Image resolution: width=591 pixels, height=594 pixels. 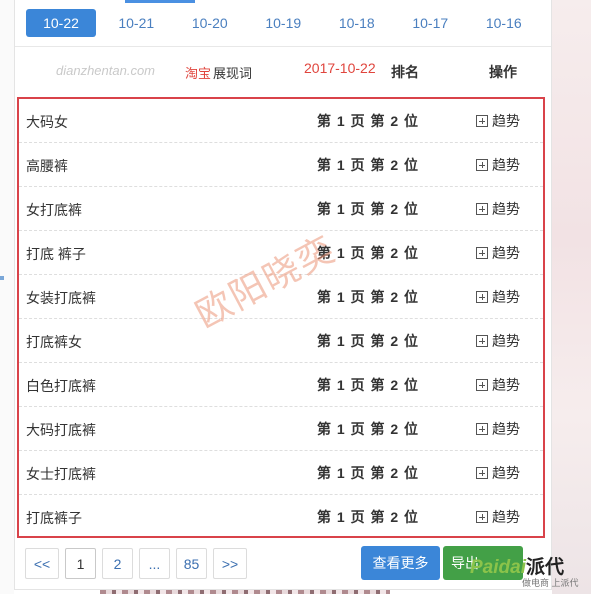 I want to click on header-date: 2017-10-22, so click(x=340, y=68).